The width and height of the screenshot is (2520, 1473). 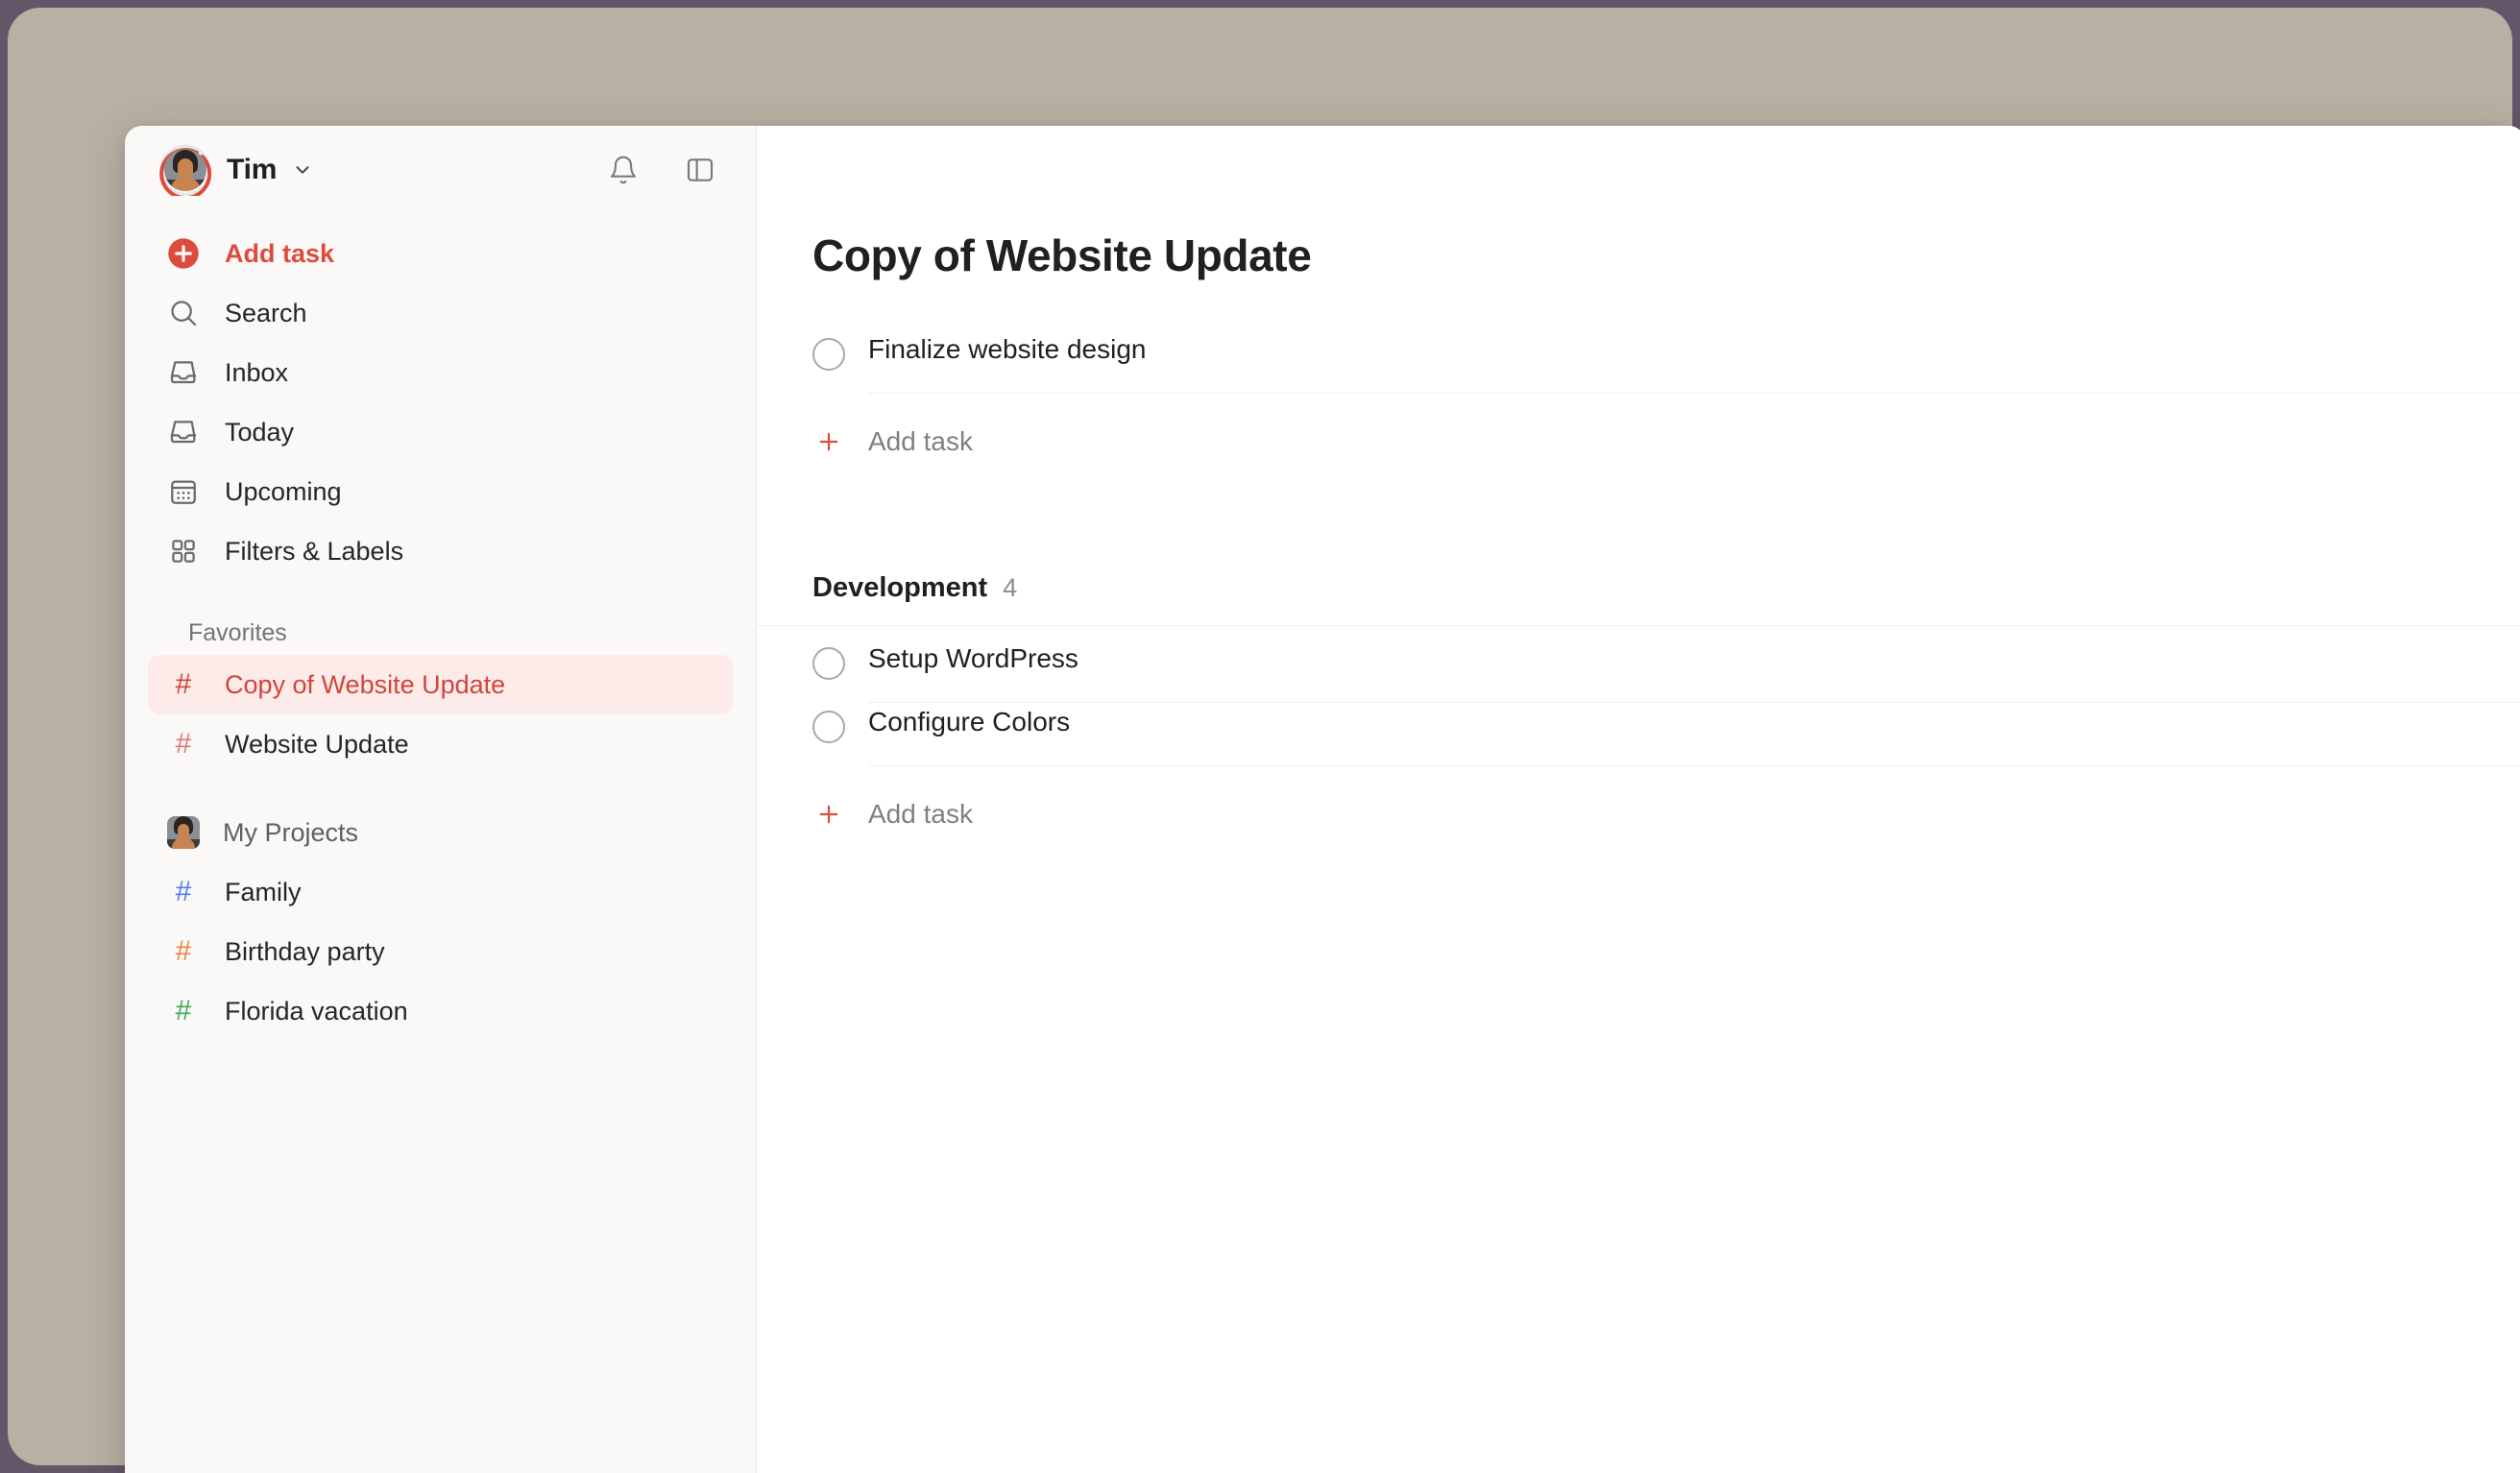 What do you see at coordinates (305, 951) in the screenshot?
I see `sidebar-project-label: Birthday party` at bounding box center [305, 951].